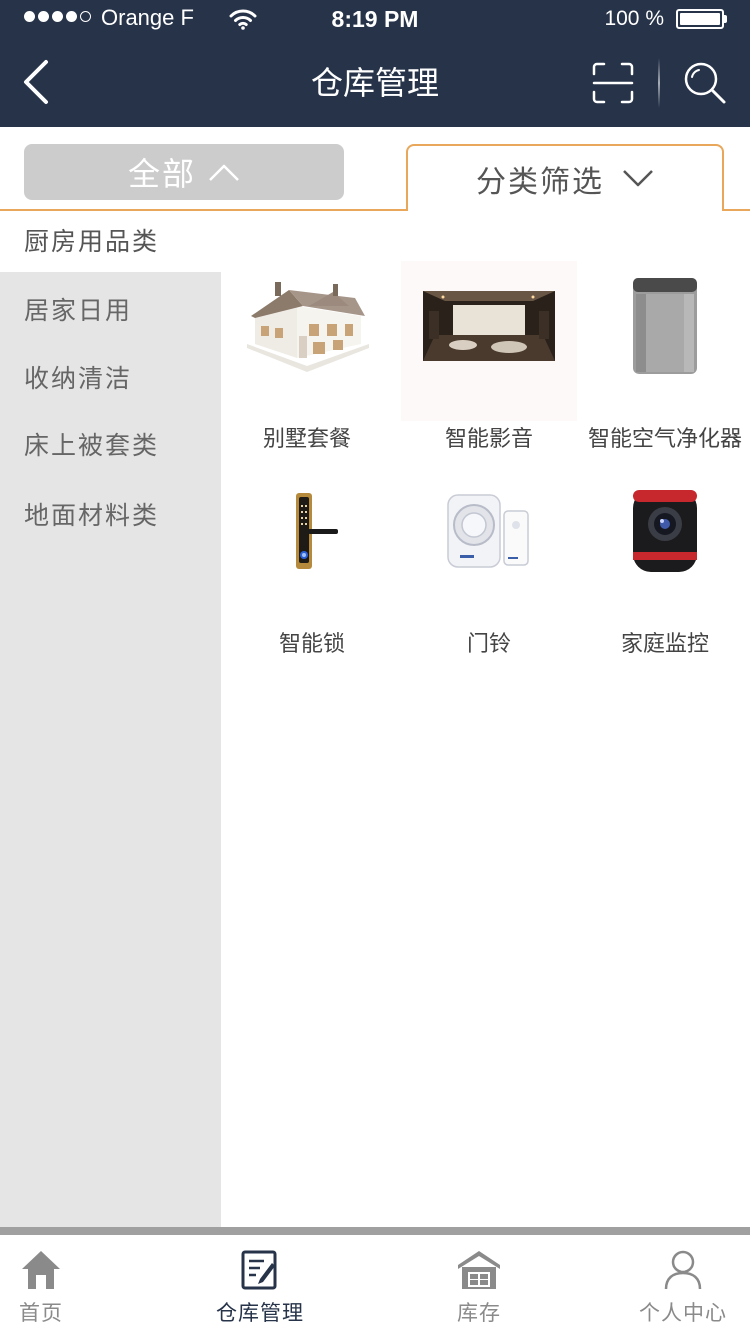  What do you see at coordinates (306, 439) in the screenshot?
I see `product-label: 别墅套餐` at bounding box center [306, 439].